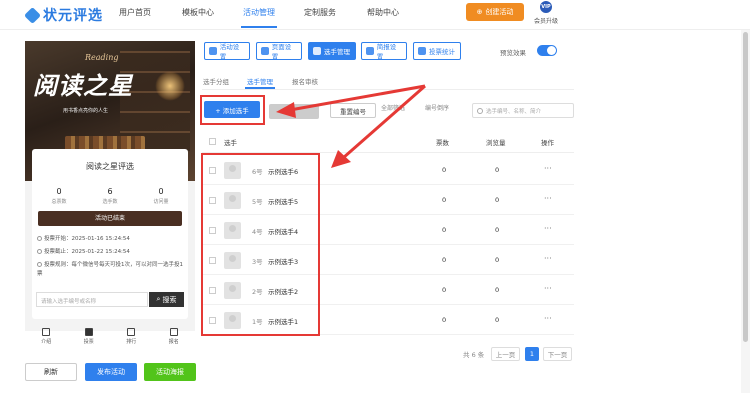  I want to click on highlight-box-add-player, so click(232, 110).